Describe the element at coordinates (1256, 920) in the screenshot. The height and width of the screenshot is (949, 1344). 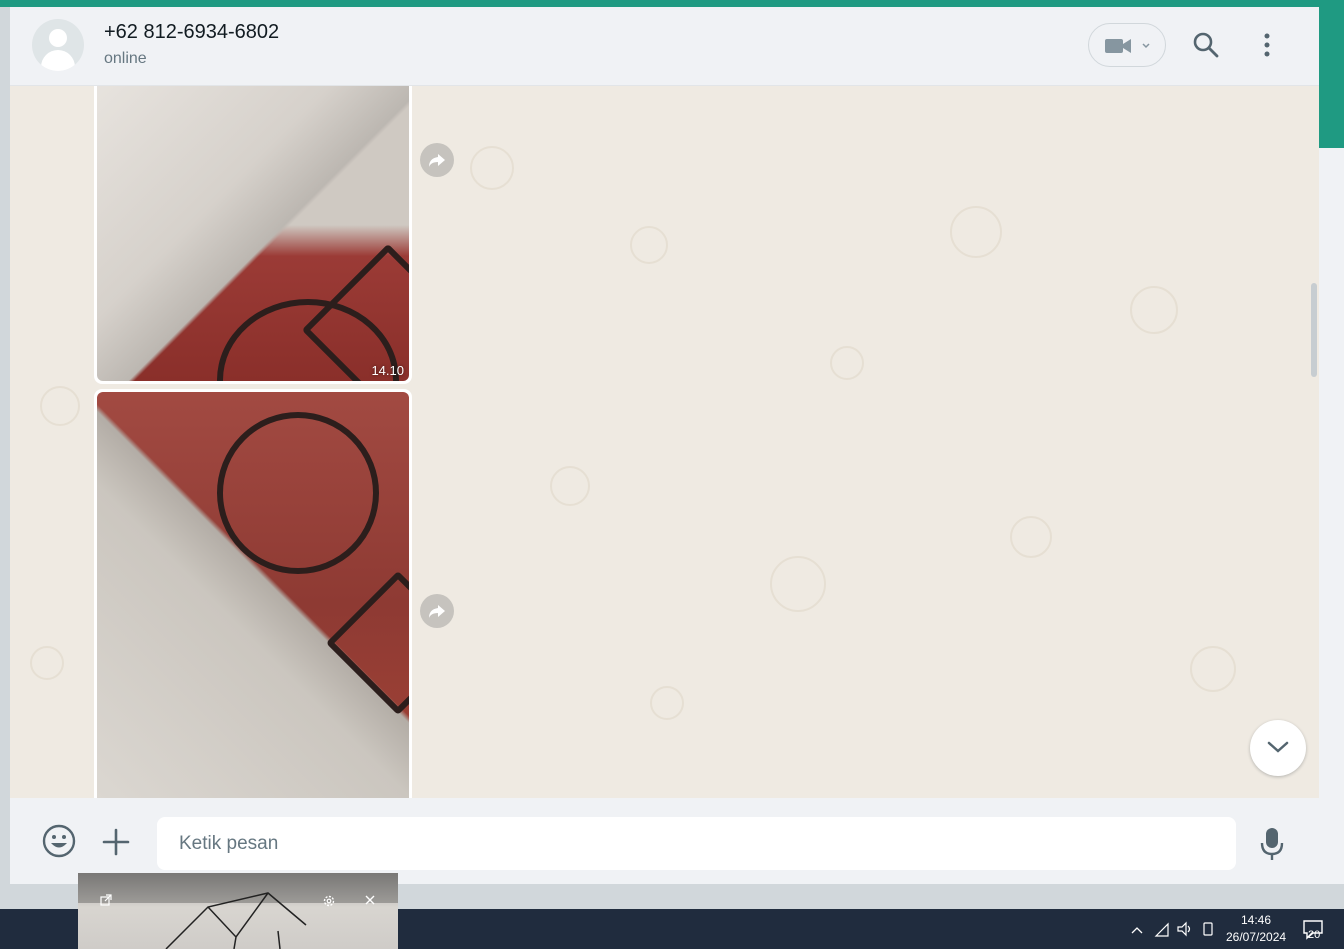
I see `clock-time: 14:46` at that location.